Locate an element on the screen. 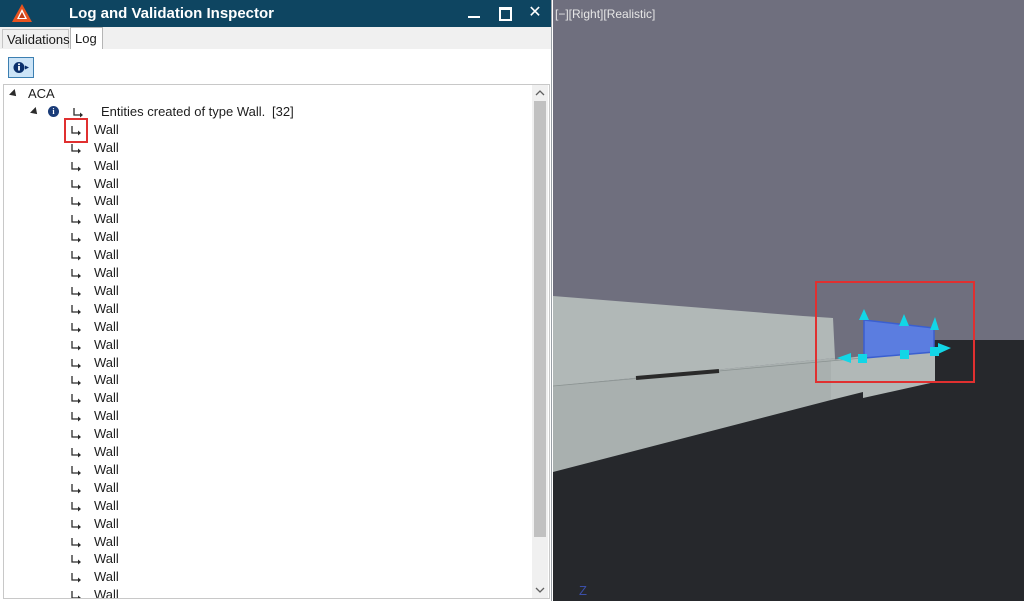 This screenshot has width=1024, height=601. grip-arrow-top-middle is located at coordinates (904, 320).